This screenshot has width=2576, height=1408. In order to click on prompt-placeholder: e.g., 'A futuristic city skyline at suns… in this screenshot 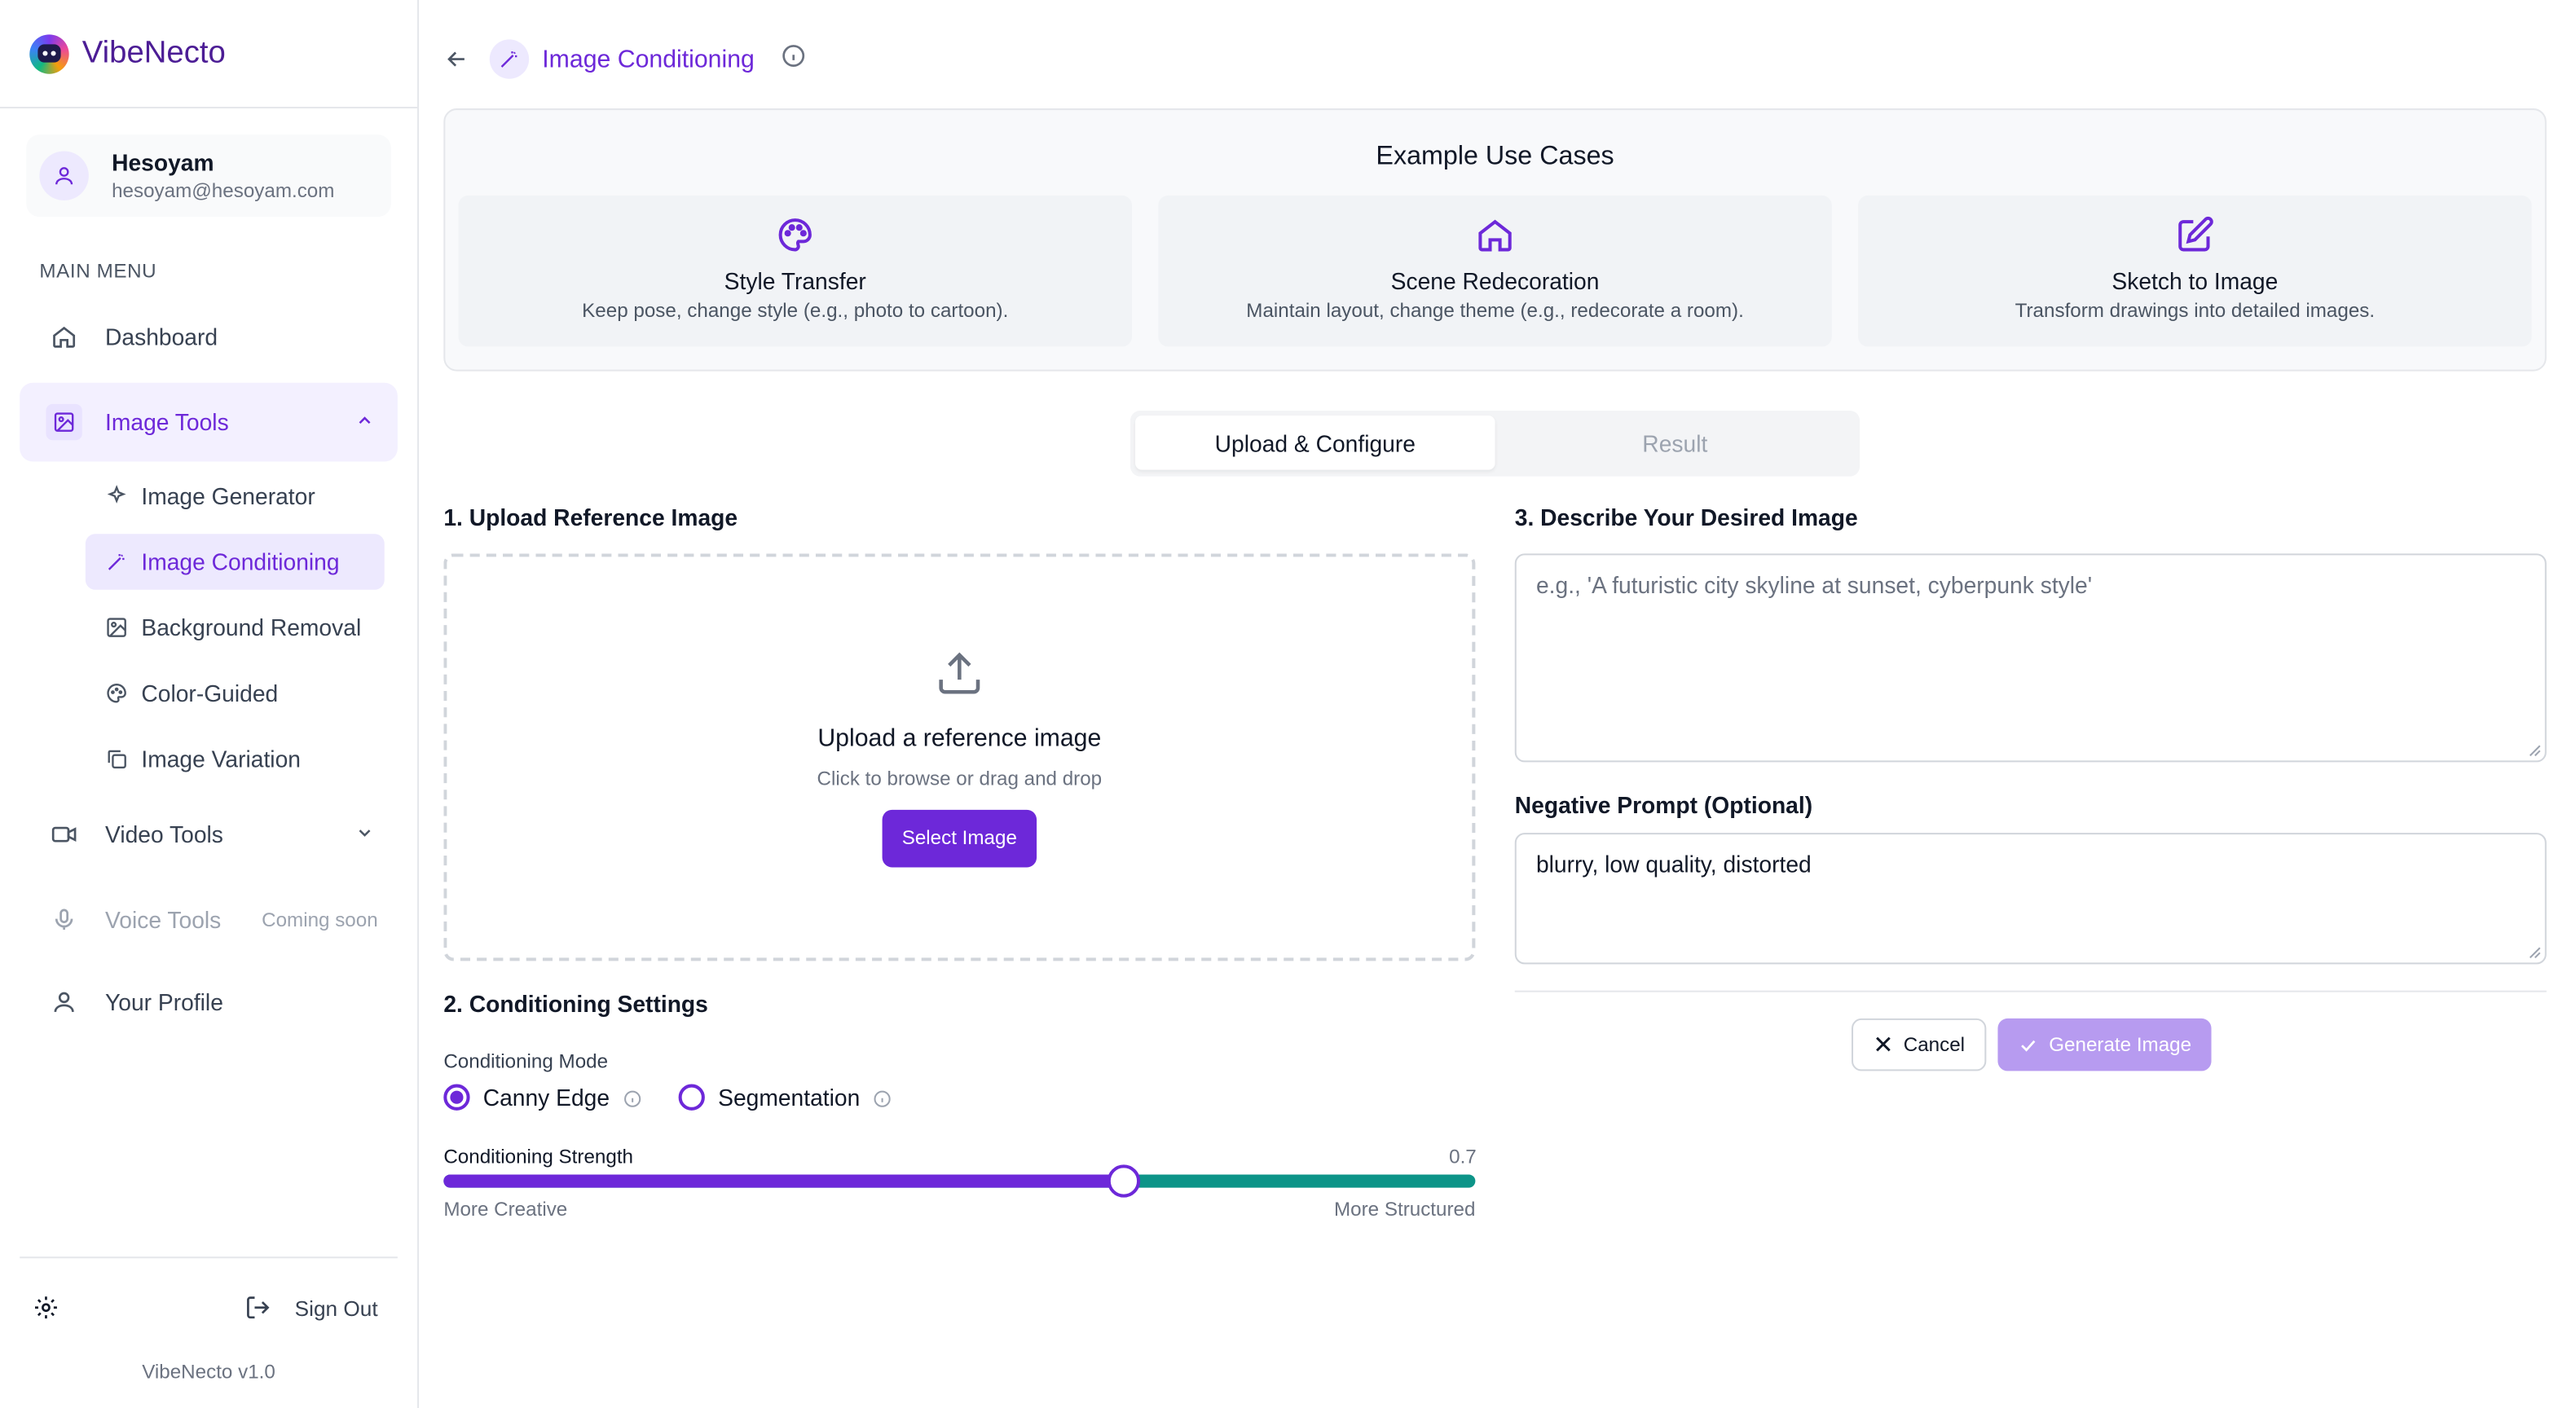, I will do `click(1814, 584)`.